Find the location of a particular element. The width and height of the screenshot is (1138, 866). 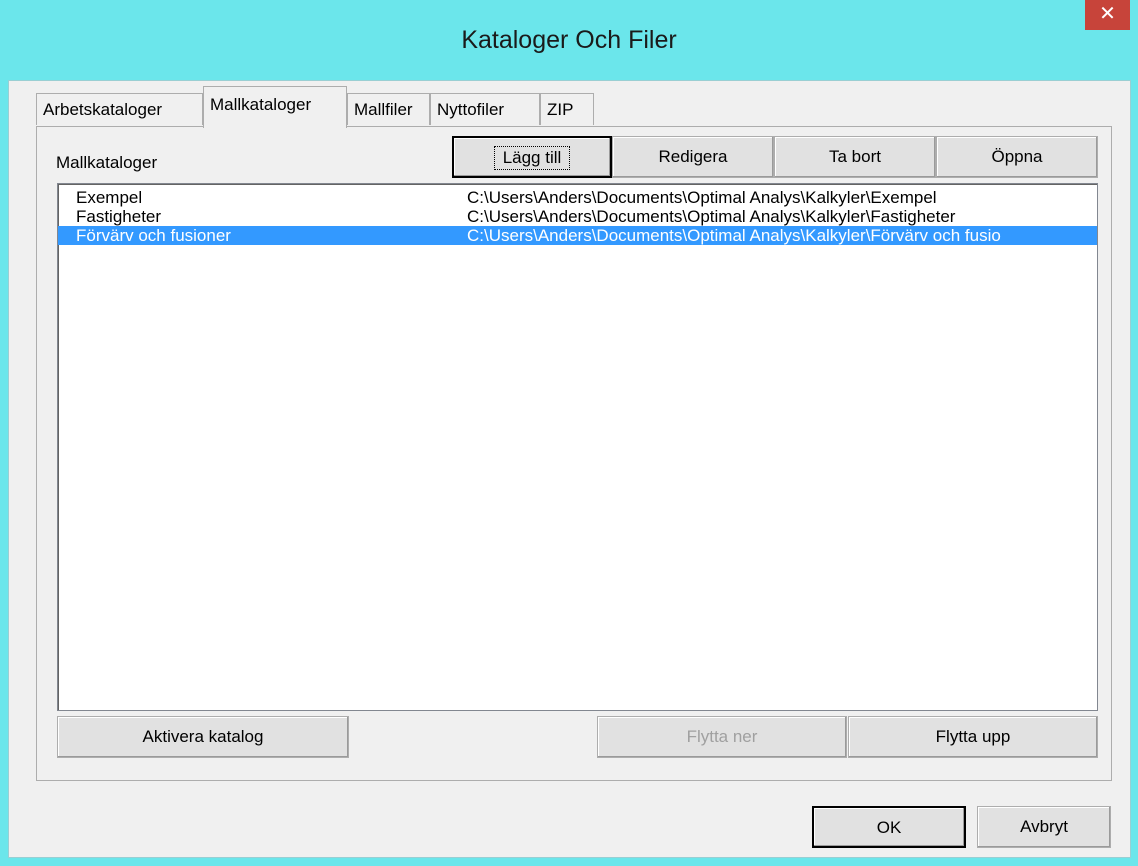

tab-label: Mallkataloger is located at coordinates (261, 104).